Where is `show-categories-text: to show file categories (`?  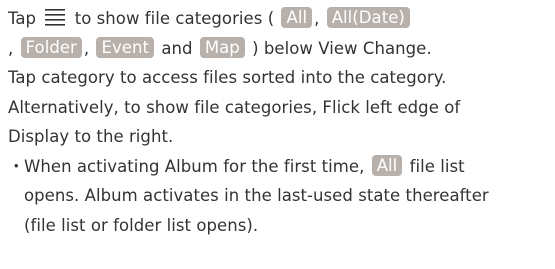
show-categories-text: to show file categories ( is located at coordinates (174, 18).